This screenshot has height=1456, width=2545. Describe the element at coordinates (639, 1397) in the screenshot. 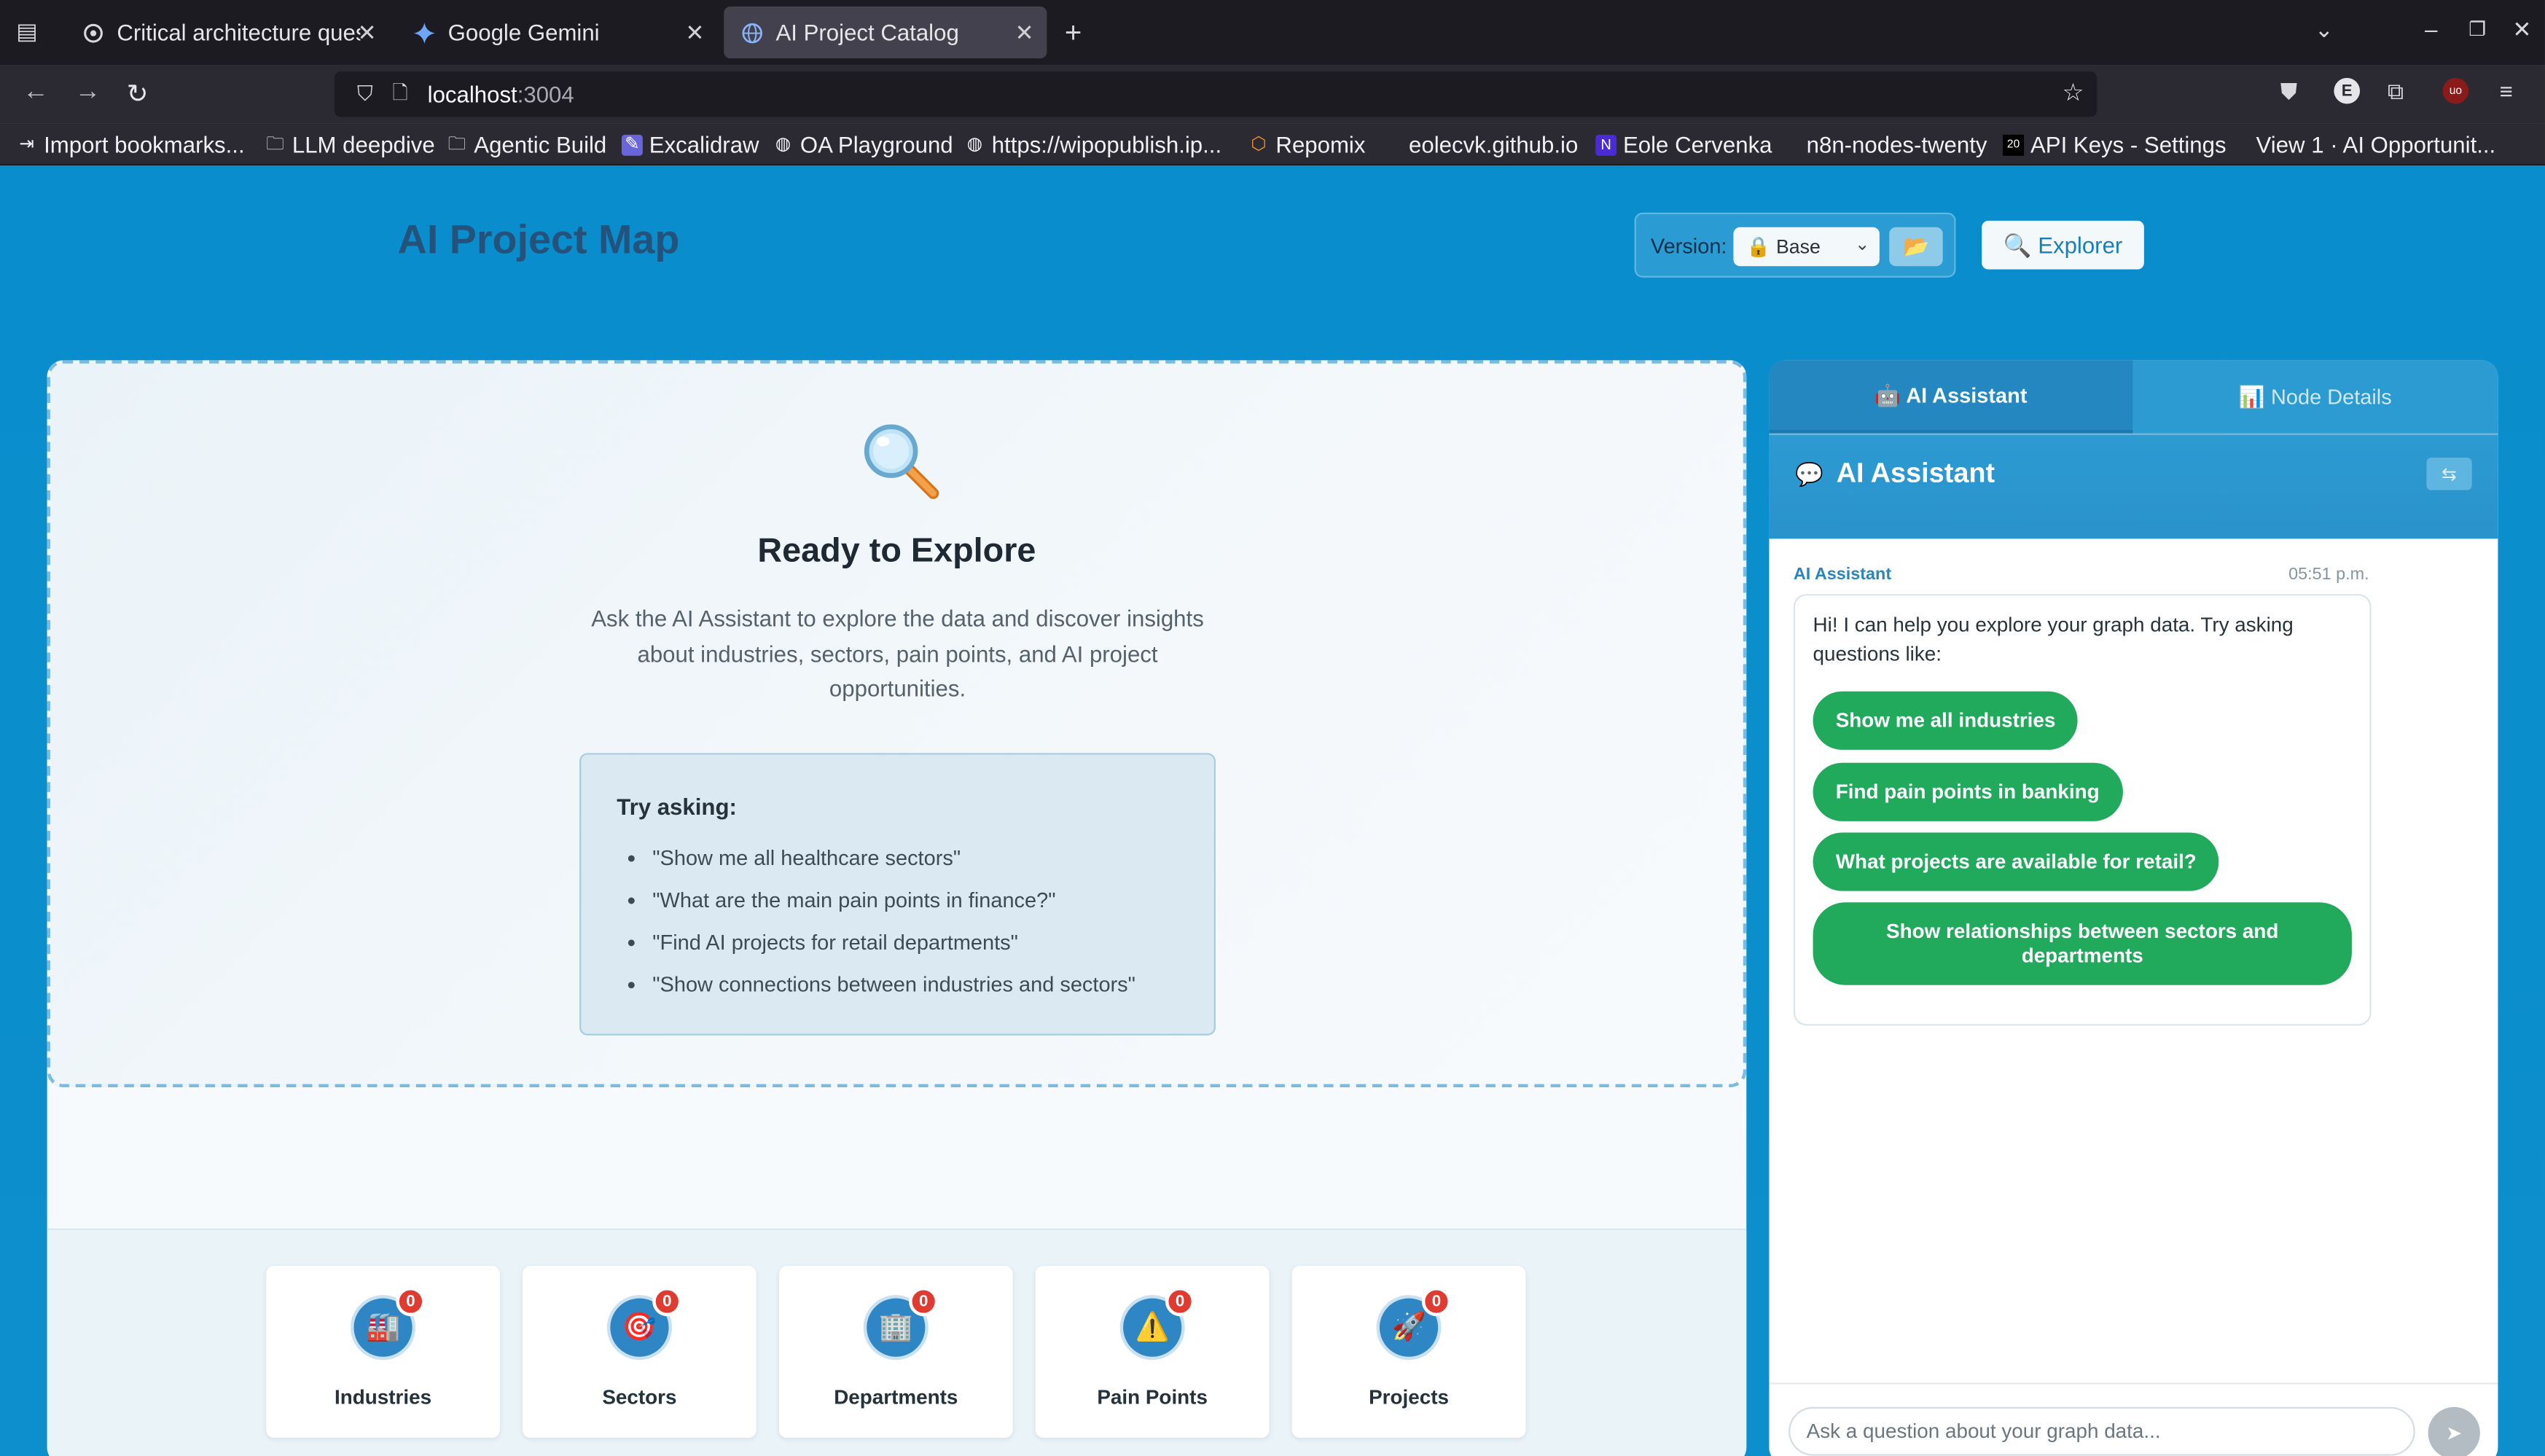

I see `stat-label: Sectors` at that location.